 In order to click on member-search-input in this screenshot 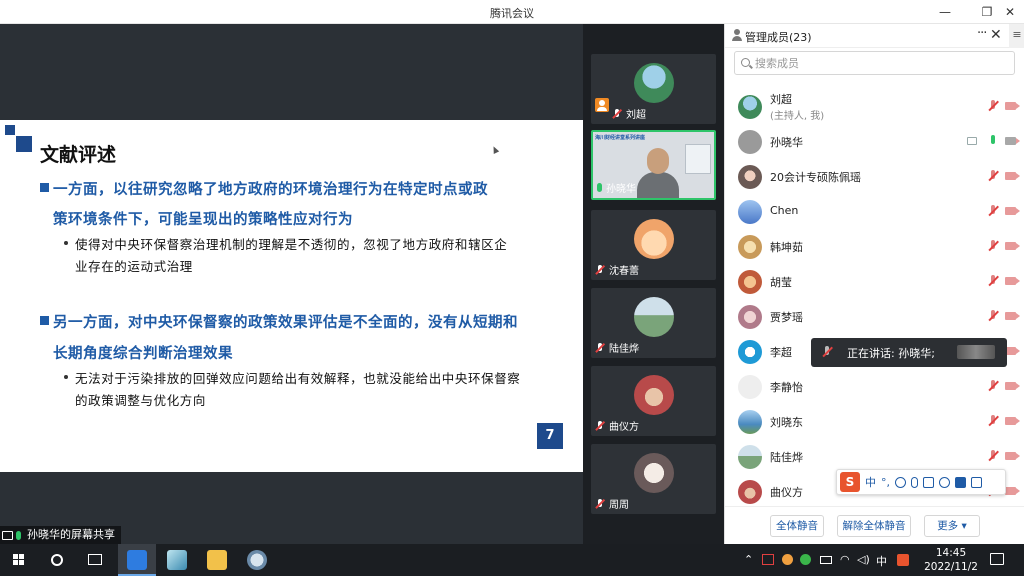, I will do `click(880, 63)`.